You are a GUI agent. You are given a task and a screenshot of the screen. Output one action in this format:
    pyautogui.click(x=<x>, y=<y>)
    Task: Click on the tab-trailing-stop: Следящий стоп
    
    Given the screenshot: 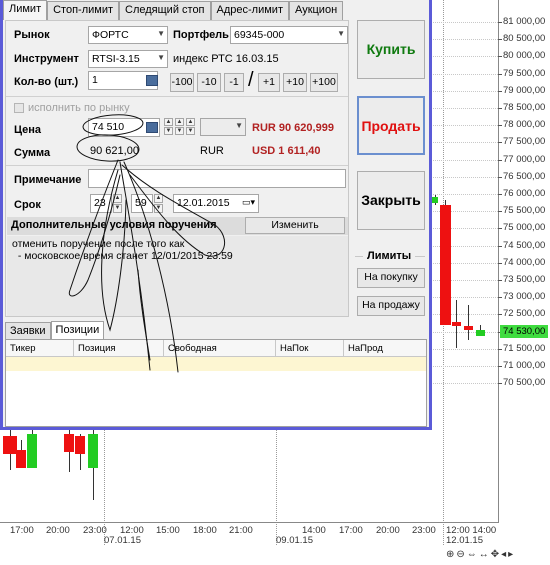 What is the action you would take?
    pyautogui.click(x=165, y=10)
    